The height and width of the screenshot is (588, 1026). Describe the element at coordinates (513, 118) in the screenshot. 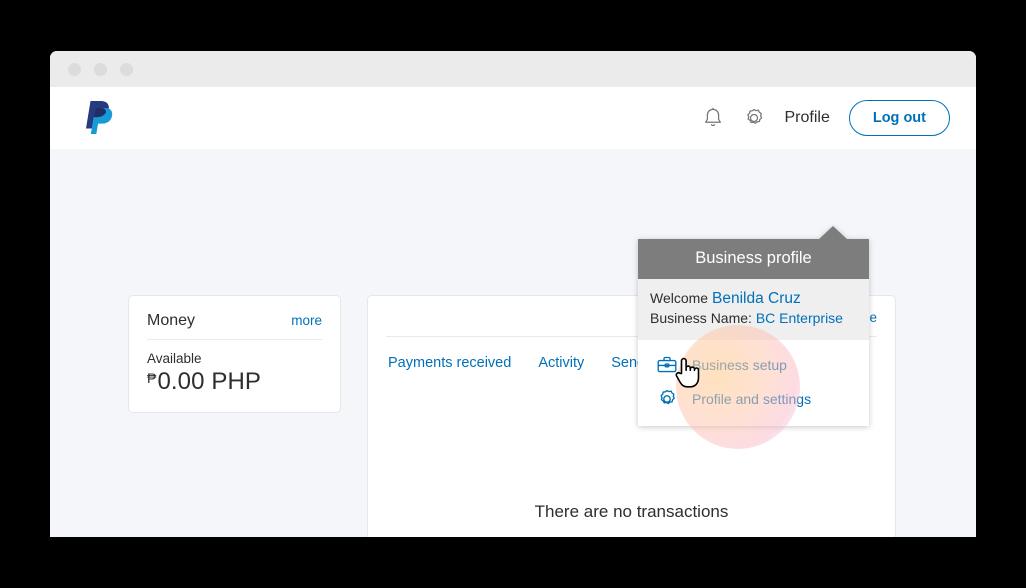

I see `site-header: Profile Log out` at that location.